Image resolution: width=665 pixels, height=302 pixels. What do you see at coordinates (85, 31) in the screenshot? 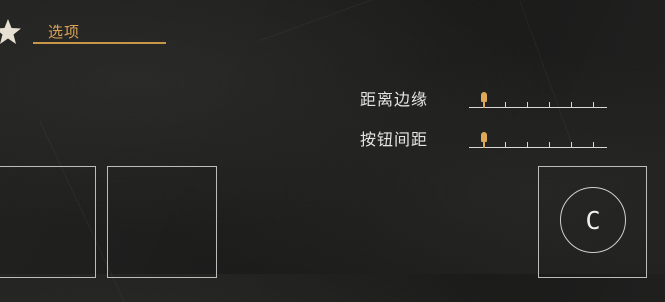
I see `options-header: 选项` at bounding box center [85, 31].